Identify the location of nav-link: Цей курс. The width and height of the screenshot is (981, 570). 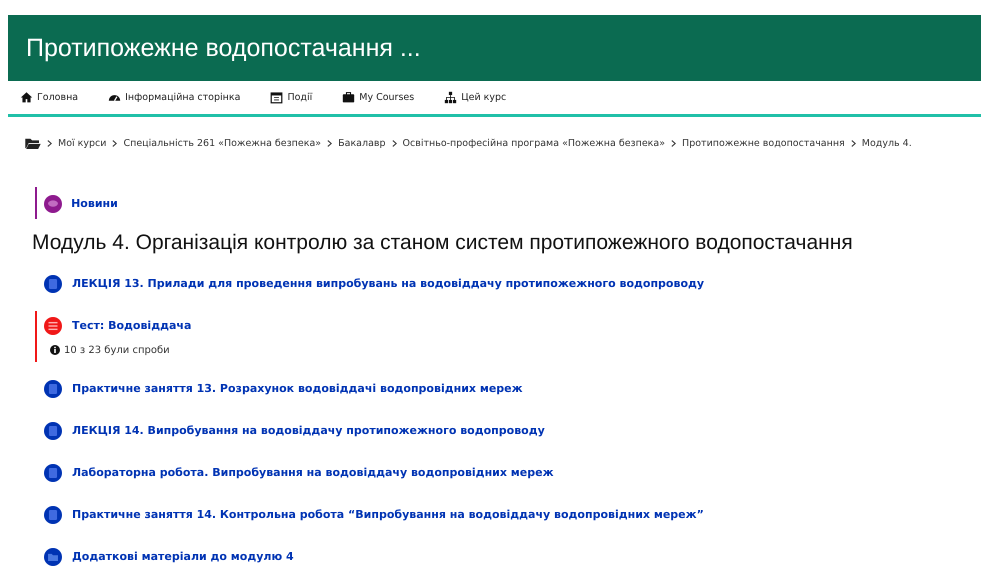
(475, 97).